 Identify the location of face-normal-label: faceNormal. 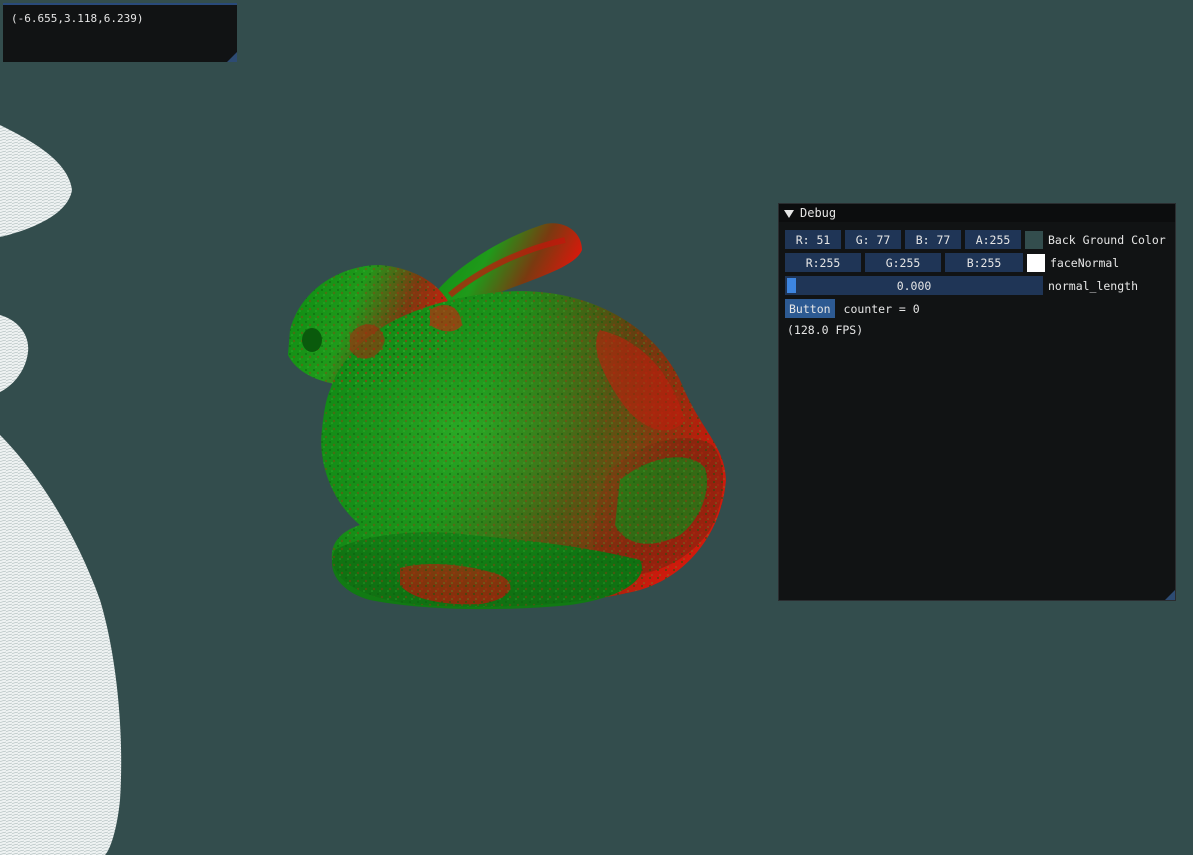
(1085, 262).